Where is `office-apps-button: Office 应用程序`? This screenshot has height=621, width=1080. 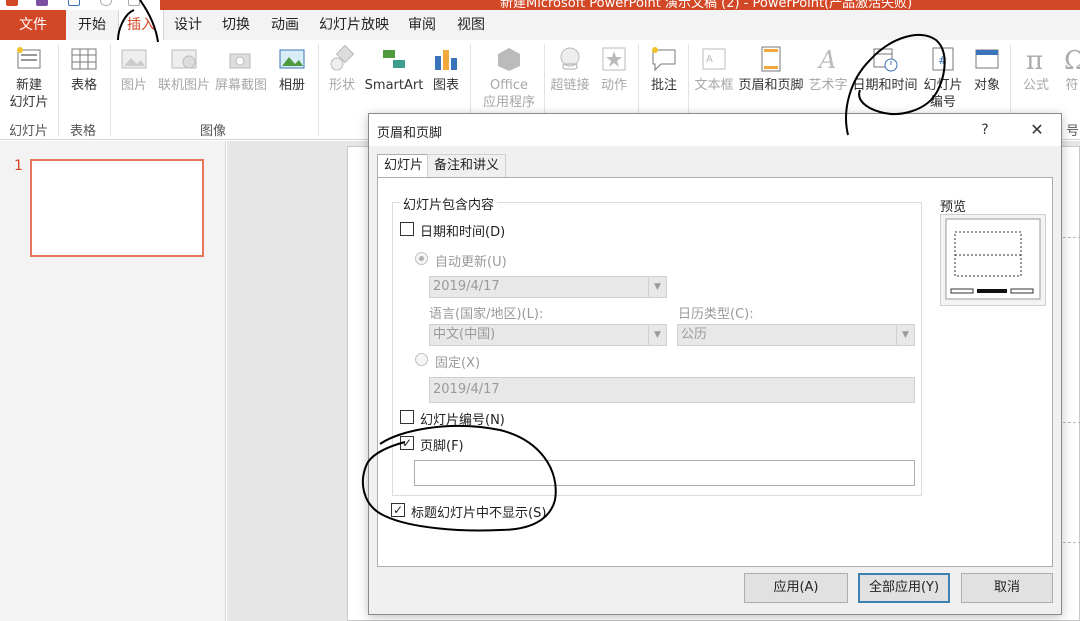
office-apps-button: Office 应用程序 is located at coordinates (509, 77).